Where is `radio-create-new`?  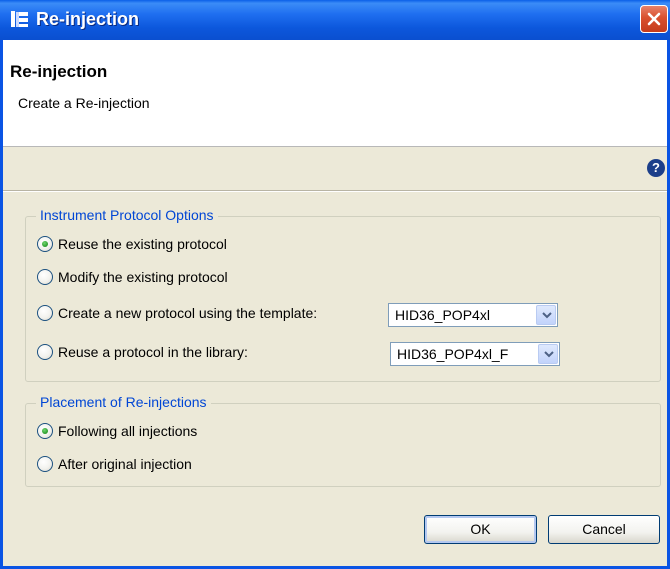 radio-create-new is located at coordinates (45, 313).